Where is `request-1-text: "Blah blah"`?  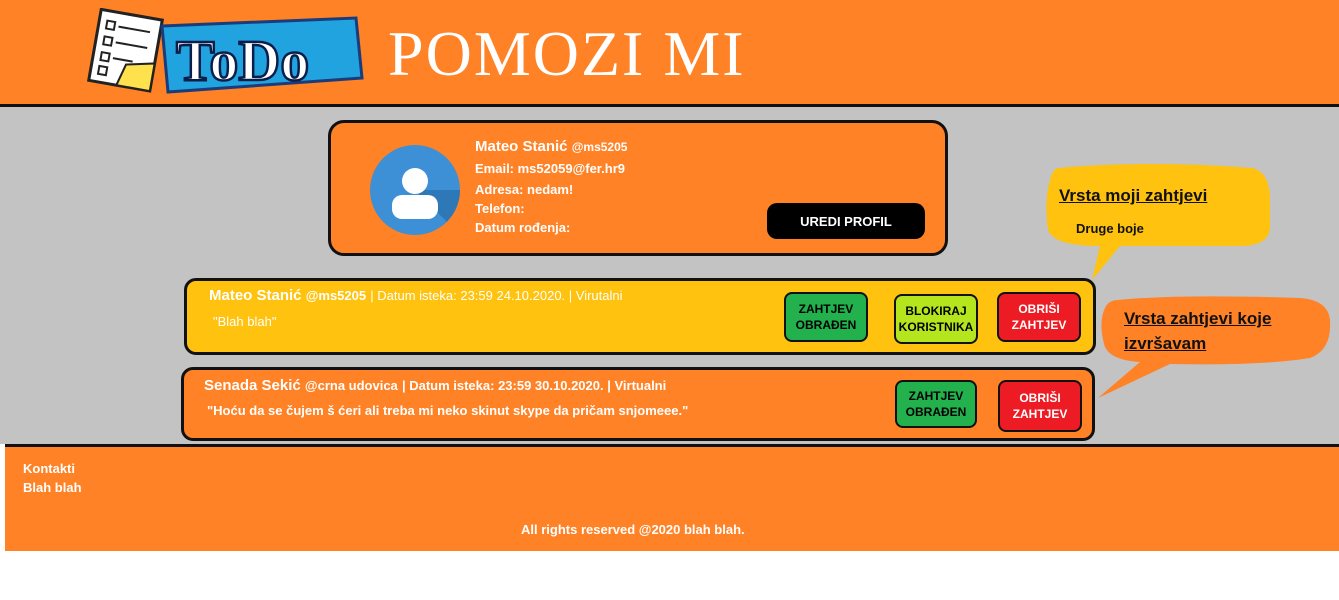
request-1-text: "Blah blah" is located at coordinates (245, 321).